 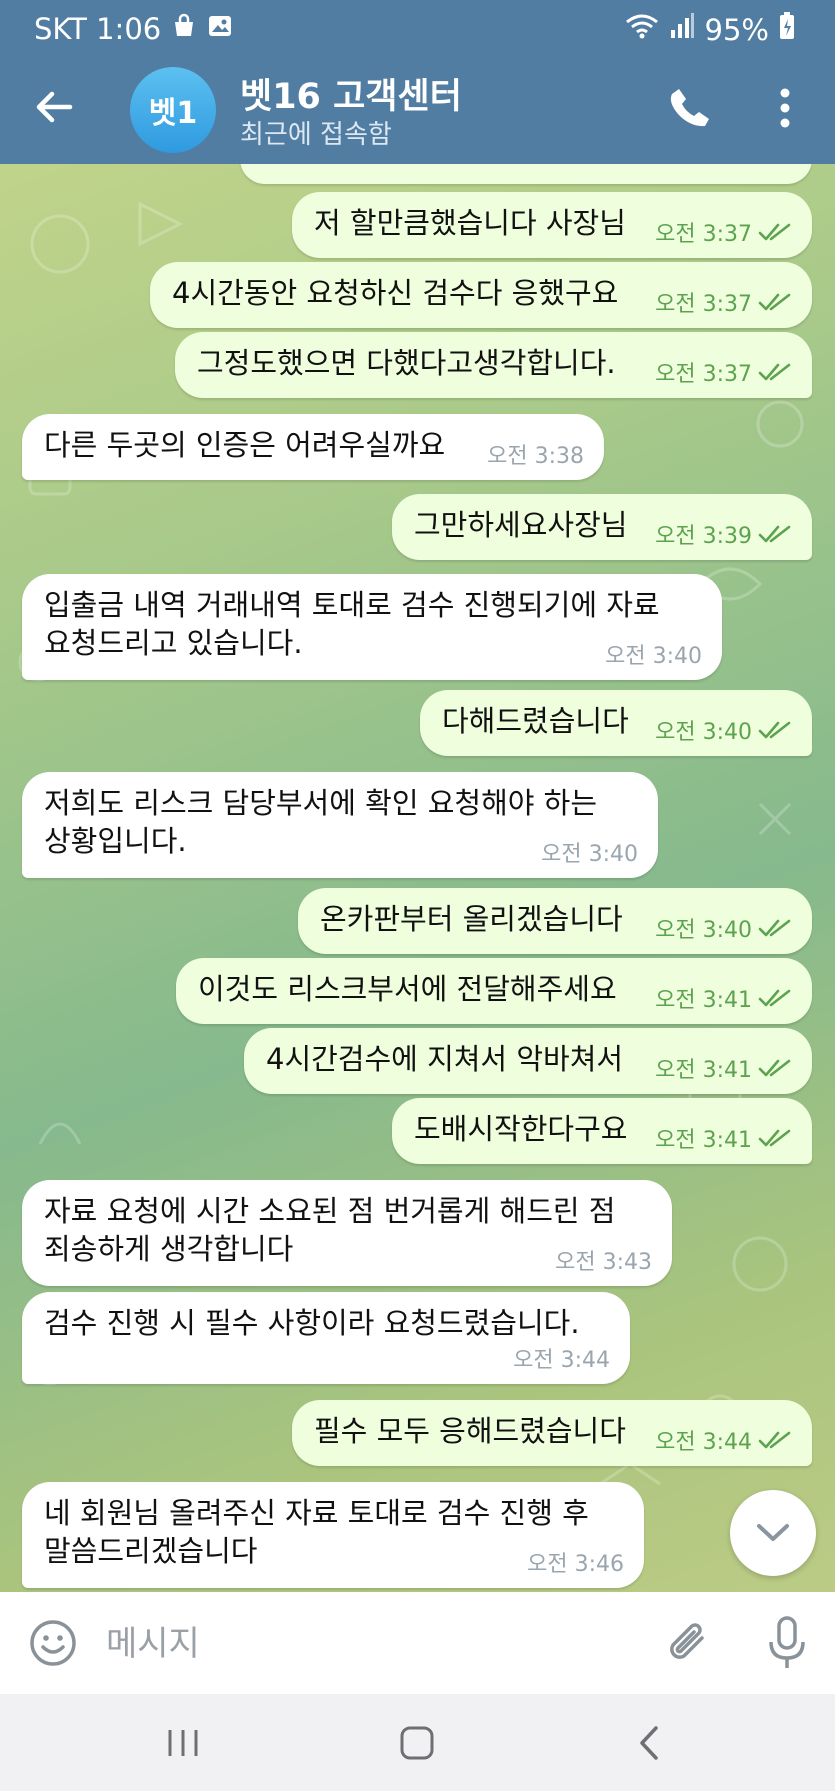 I want to click on outgoing-message: 온카판부터 올리겠습니다 오전 3:40, so click(x=555, y=921).